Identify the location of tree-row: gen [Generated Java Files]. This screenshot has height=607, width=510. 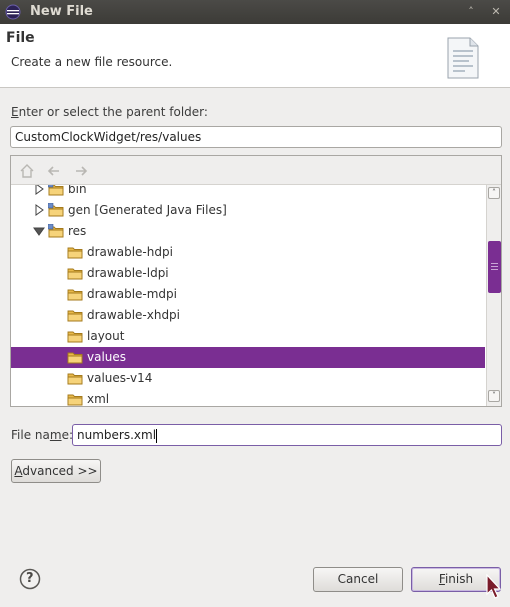
(248, 210).